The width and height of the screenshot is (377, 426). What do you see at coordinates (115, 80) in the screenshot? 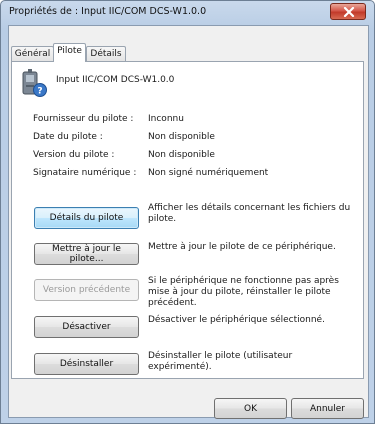
I see `device-name: Input IIC/COM DCS-W1.0.0` at bounding box center [115, 80].